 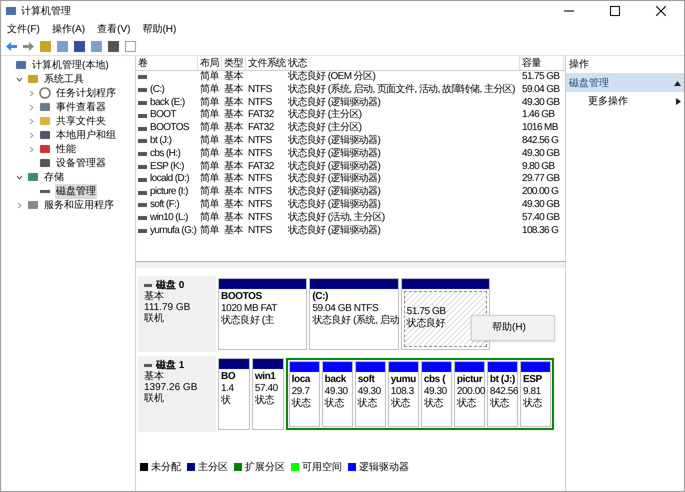 I want to click on disk-size: 111.79 GB, so click(x=167, y=307).